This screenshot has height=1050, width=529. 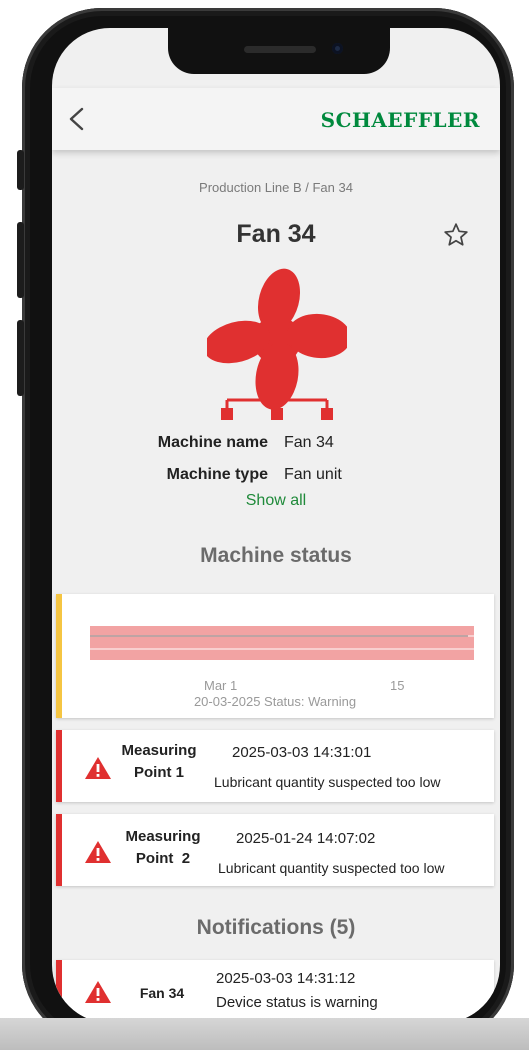 What do you see at coordinates (306, 838) in the screenshot?
I see `measuring-point-timestamp: 2025-01-24 14:07:02` at bounding box center [306, 838].